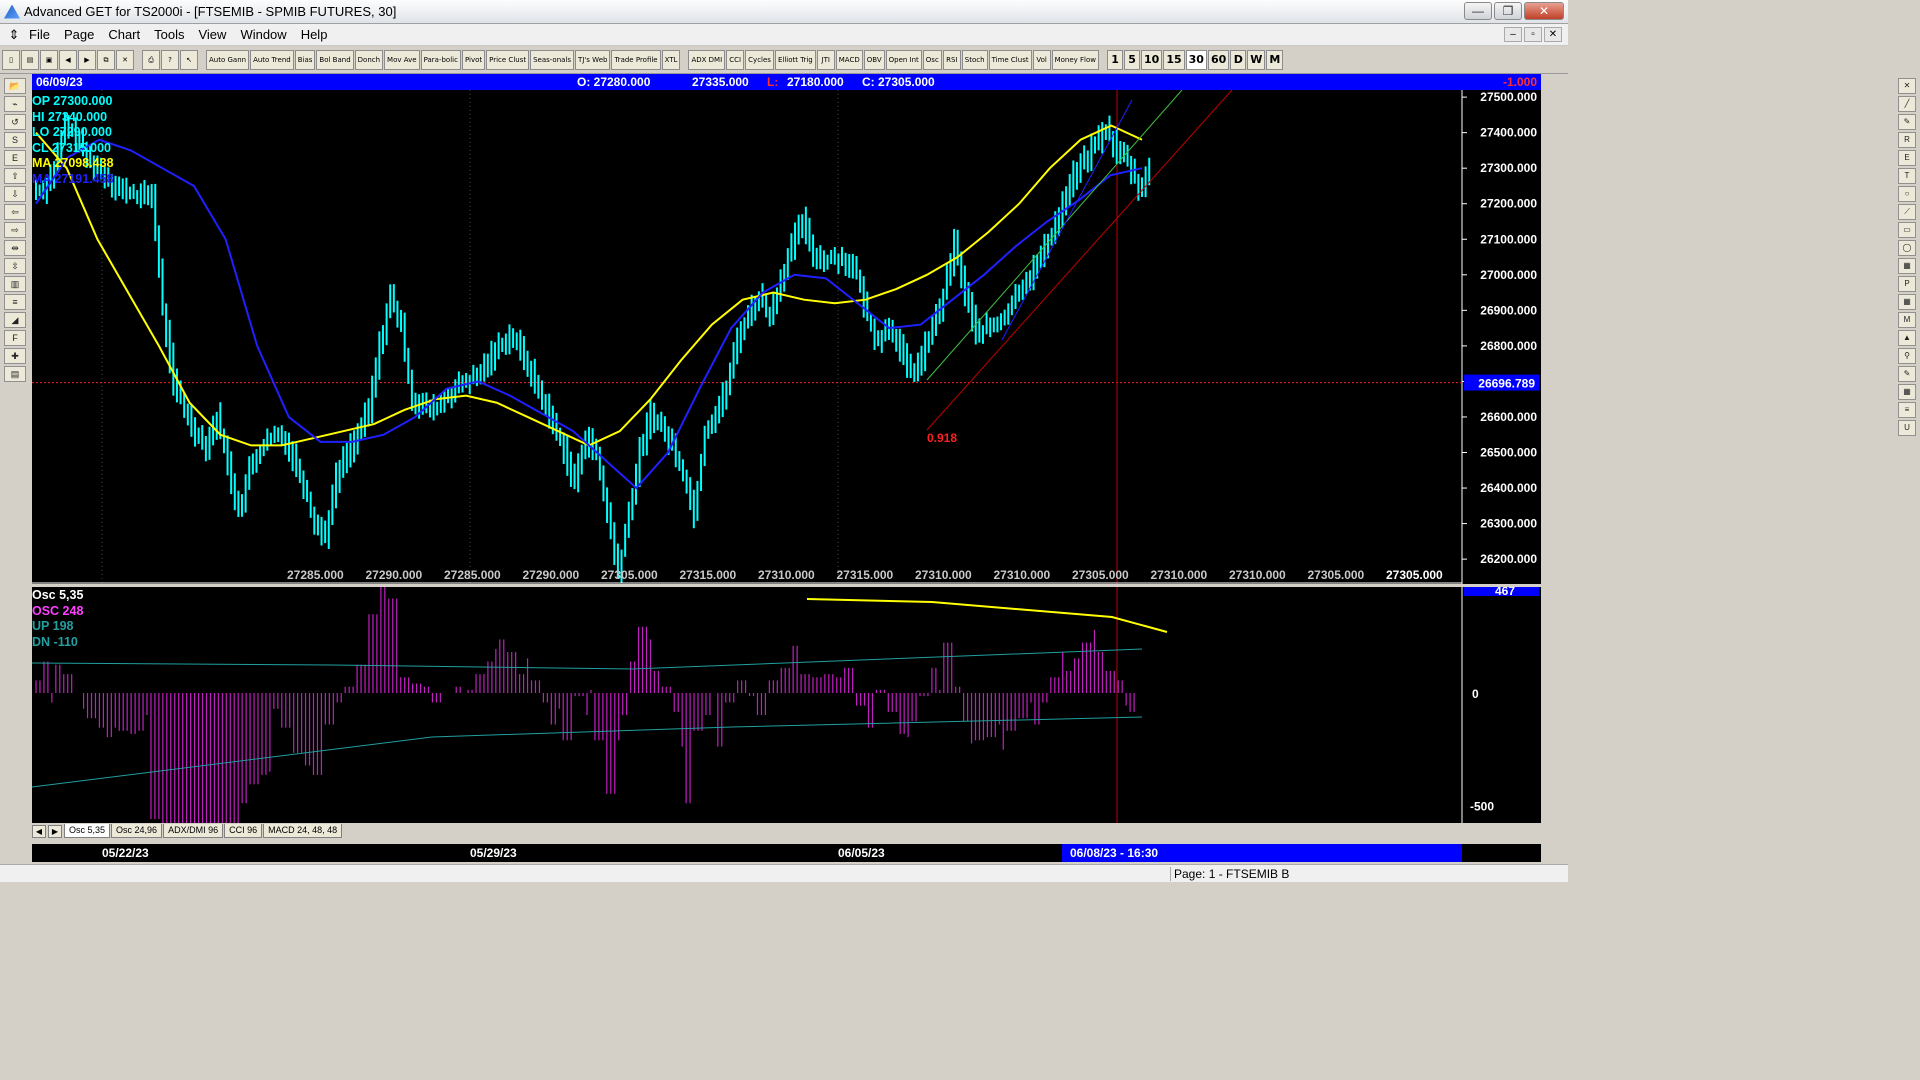 Image resolution: width=1920 pixels, height=1080 pixels. What do you see at coordinates (125, 59) in the screenshot?
I see `delete-icon: ✕` at bounding box center [125, 59].